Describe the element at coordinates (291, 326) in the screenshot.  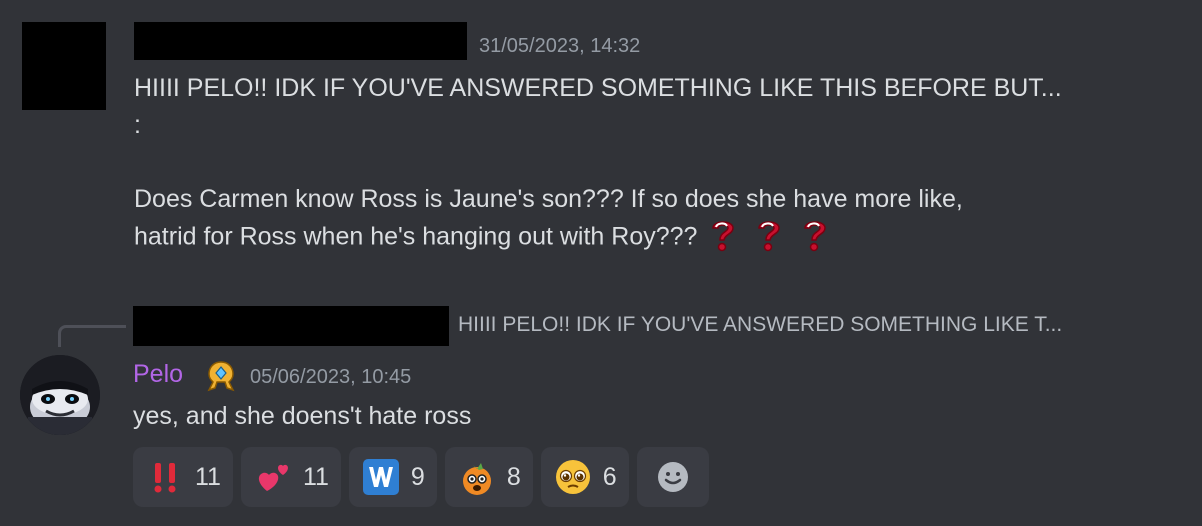
I see `reply-username-redacted` at that location.